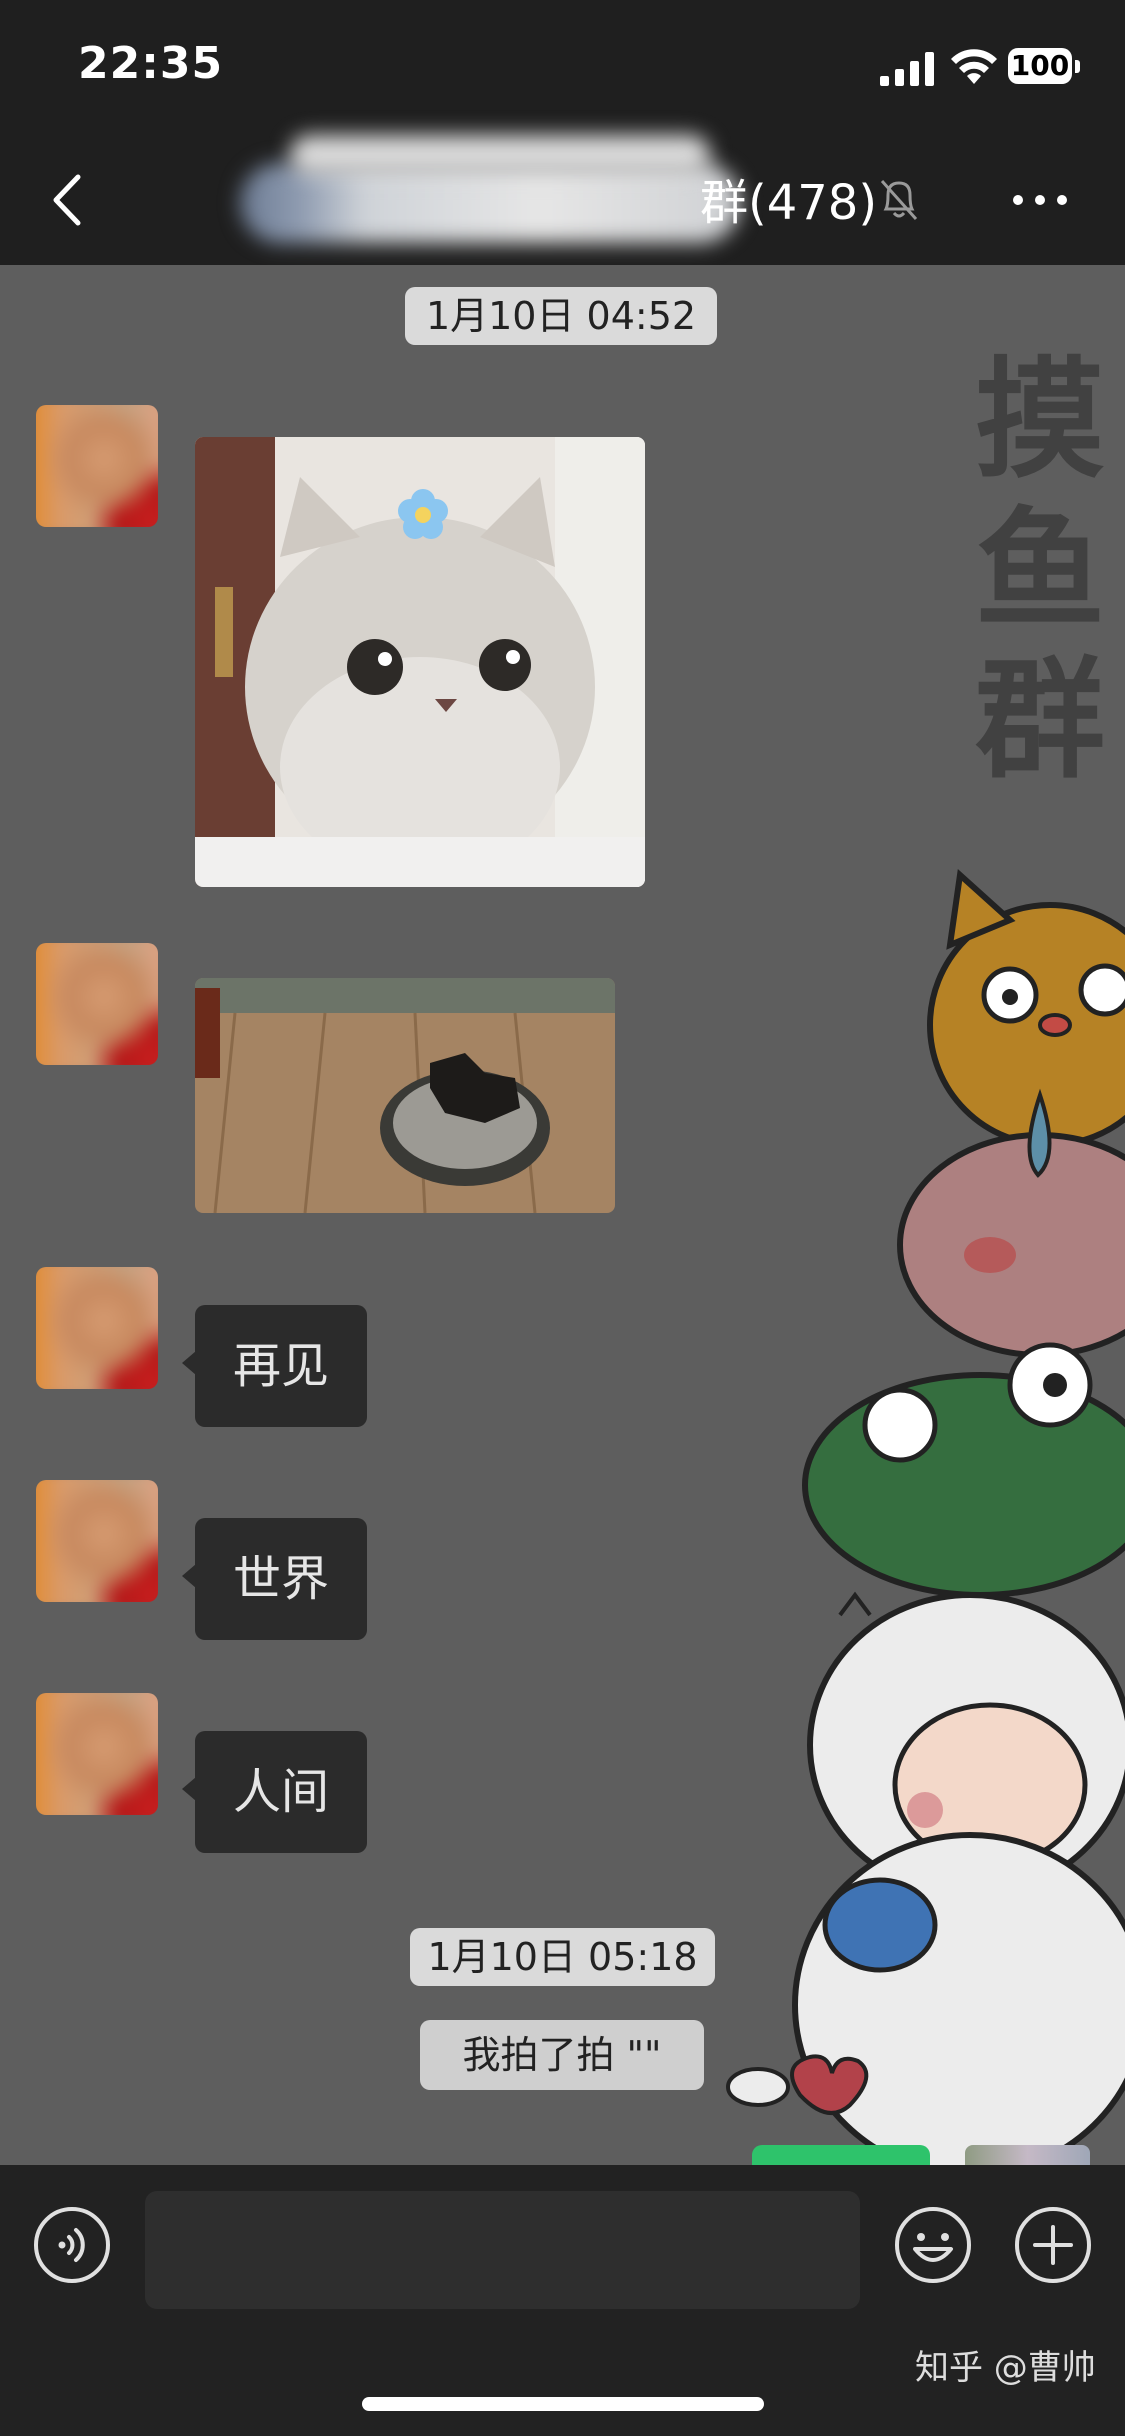  What do you see at coordinates (907, 69) in the screenshot?
I see `cellular-signal-icon` at bounding box center [907, 69].